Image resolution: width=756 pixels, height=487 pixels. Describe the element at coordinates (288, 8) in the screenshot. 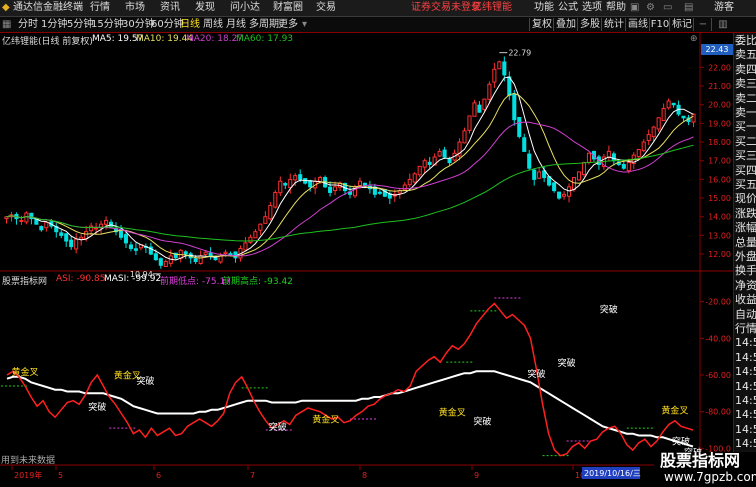

I see `menu-caifuquan: 财富圈` at that location.